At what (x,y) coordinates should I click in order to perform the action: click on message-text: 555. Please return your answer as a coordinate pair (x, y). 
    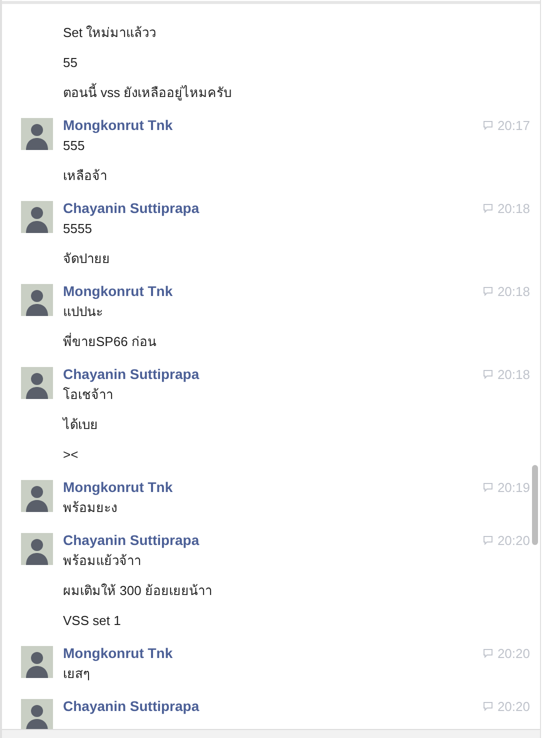
    Looking at the image, I should click on (74, 145).